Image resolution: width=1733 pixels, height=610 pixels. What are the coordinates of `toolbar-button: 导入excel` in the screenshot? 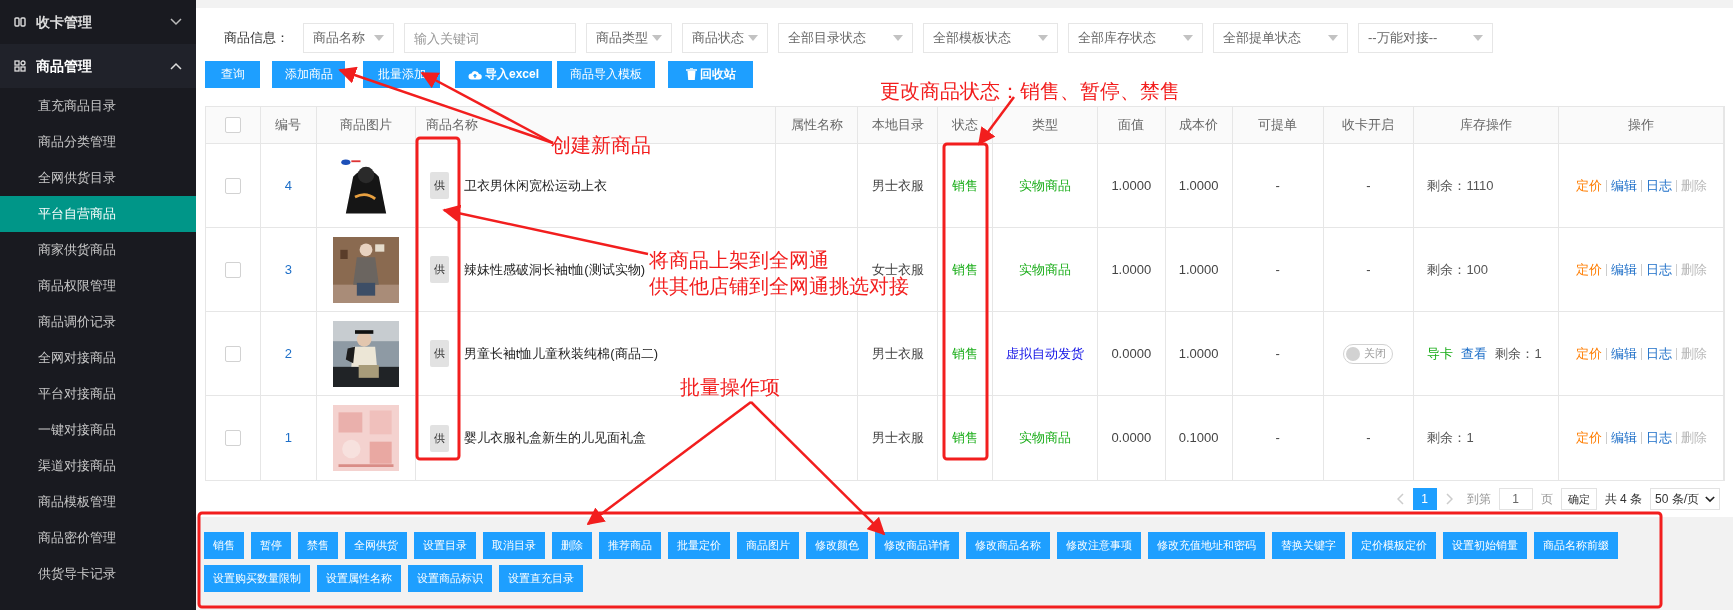 It's located at (503, 74).